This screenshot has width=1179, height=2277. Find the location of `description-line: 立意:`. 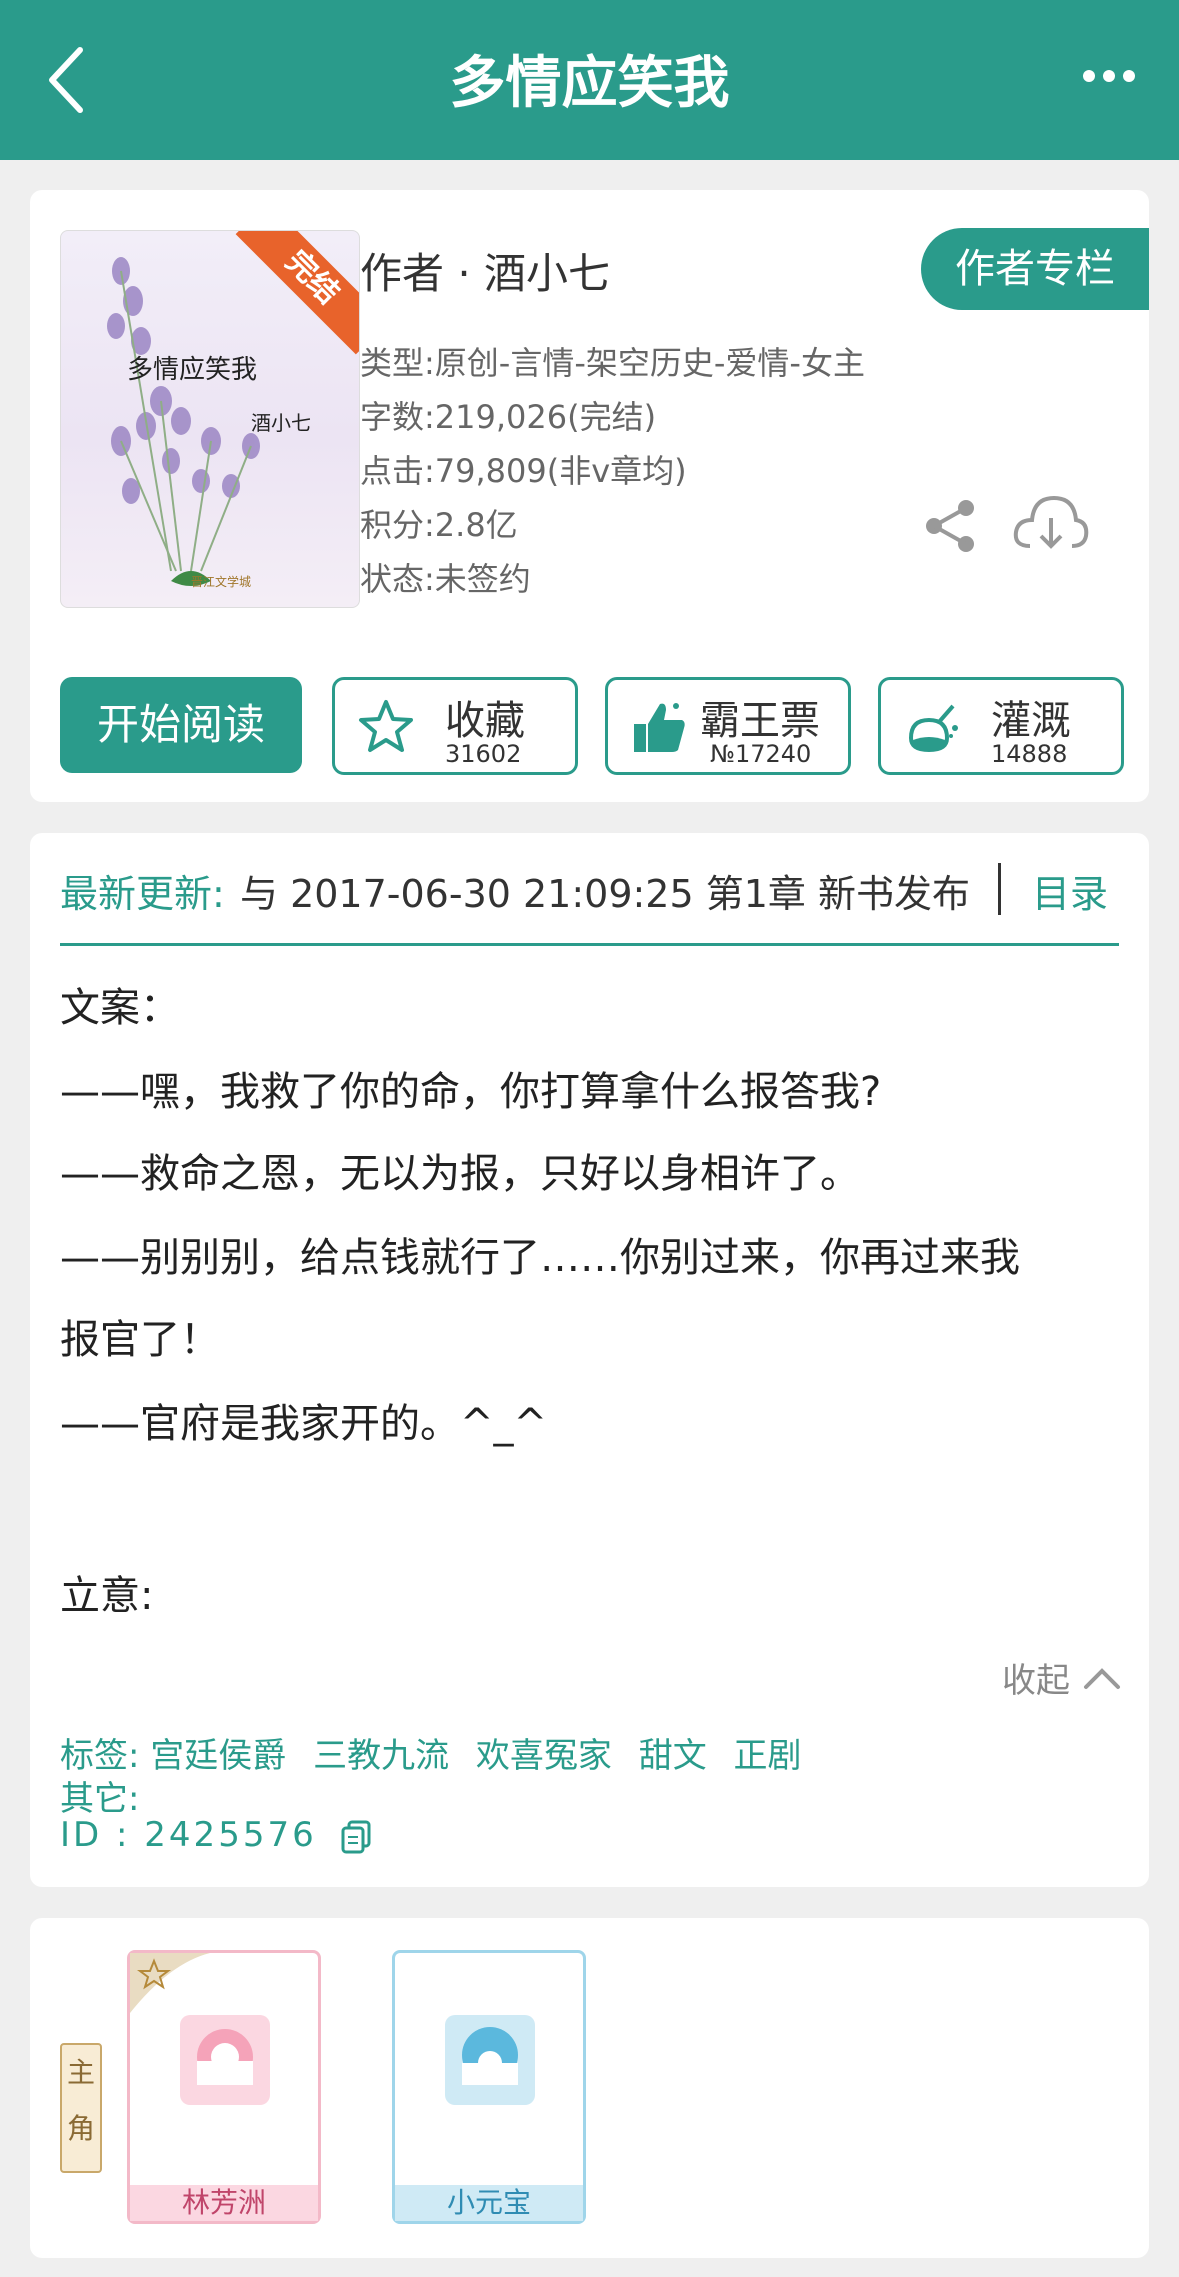

description-line: 立意: is located at coordinates (107, 1596).